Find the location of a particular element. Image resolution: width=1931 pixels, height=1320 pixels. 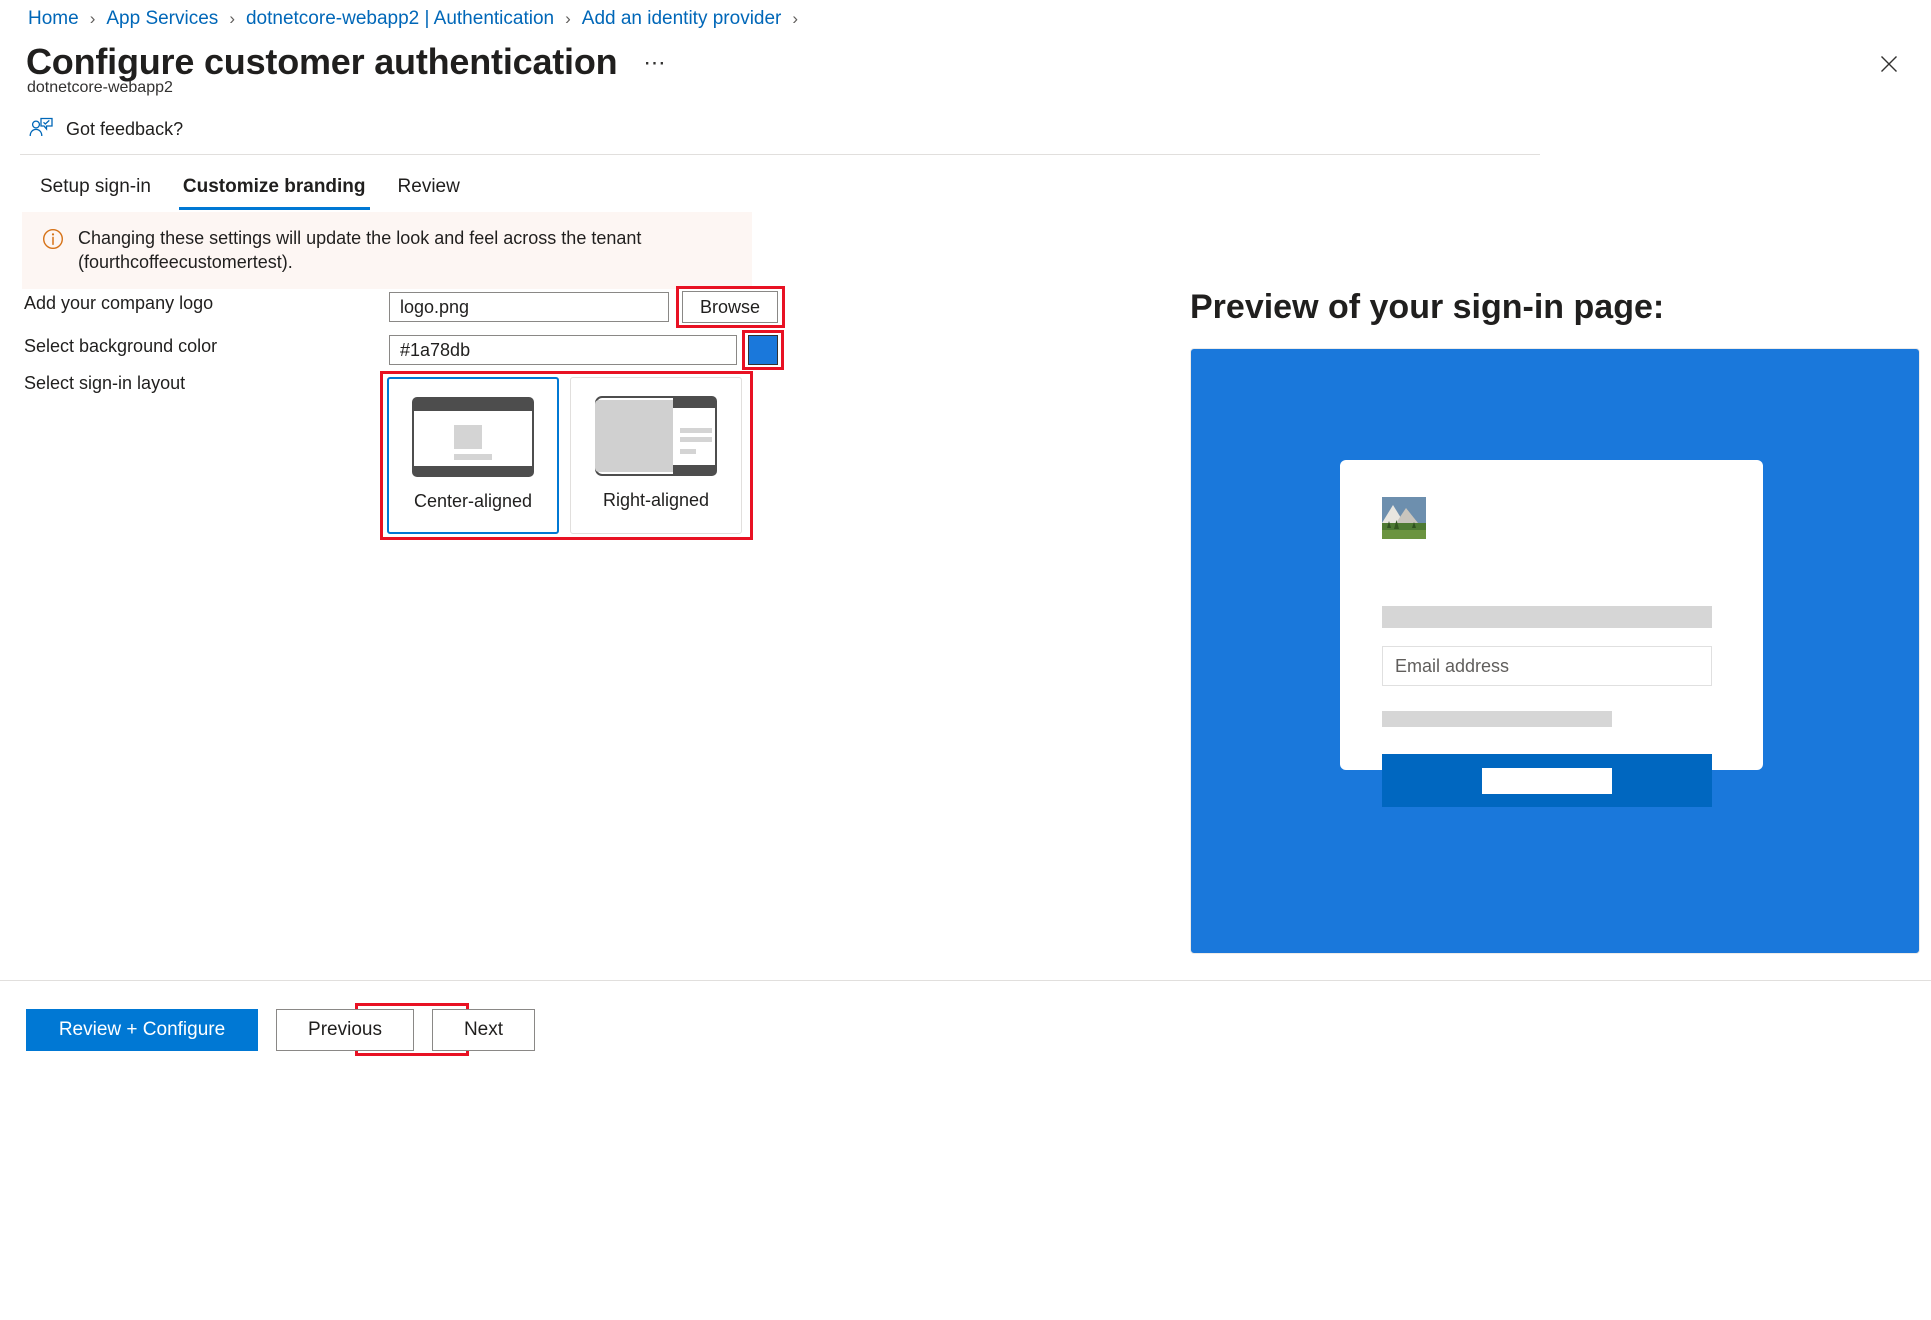

layout-option-center-aligned: Center-aligned is located at coordinates (473, 455).